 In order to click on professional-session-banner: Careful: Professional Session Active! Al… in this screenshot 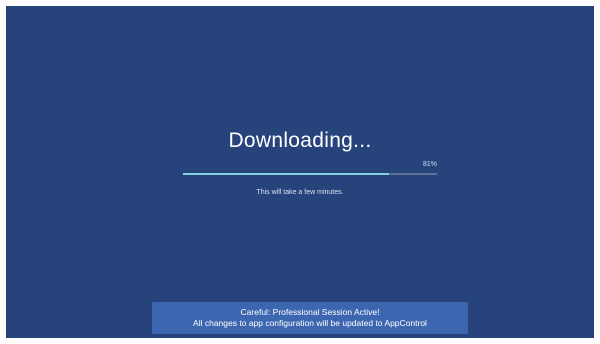, I will do `click(310, 318)`.